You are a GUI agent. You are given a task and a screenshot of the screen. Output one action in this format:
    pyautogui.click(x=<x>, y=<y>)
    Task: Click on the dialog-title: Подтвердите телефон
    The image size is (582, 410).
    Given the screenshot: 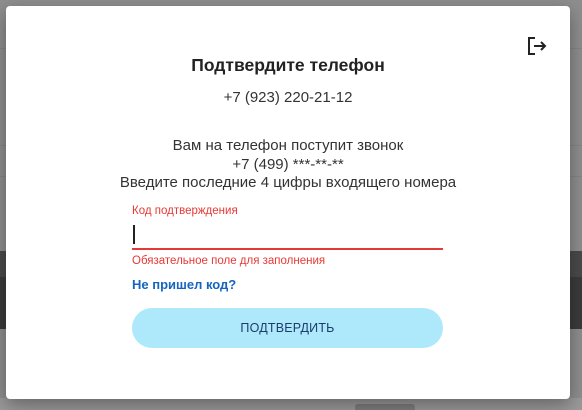 What is the action you would take?
    pyautogui.click(x=288, y=65)
    